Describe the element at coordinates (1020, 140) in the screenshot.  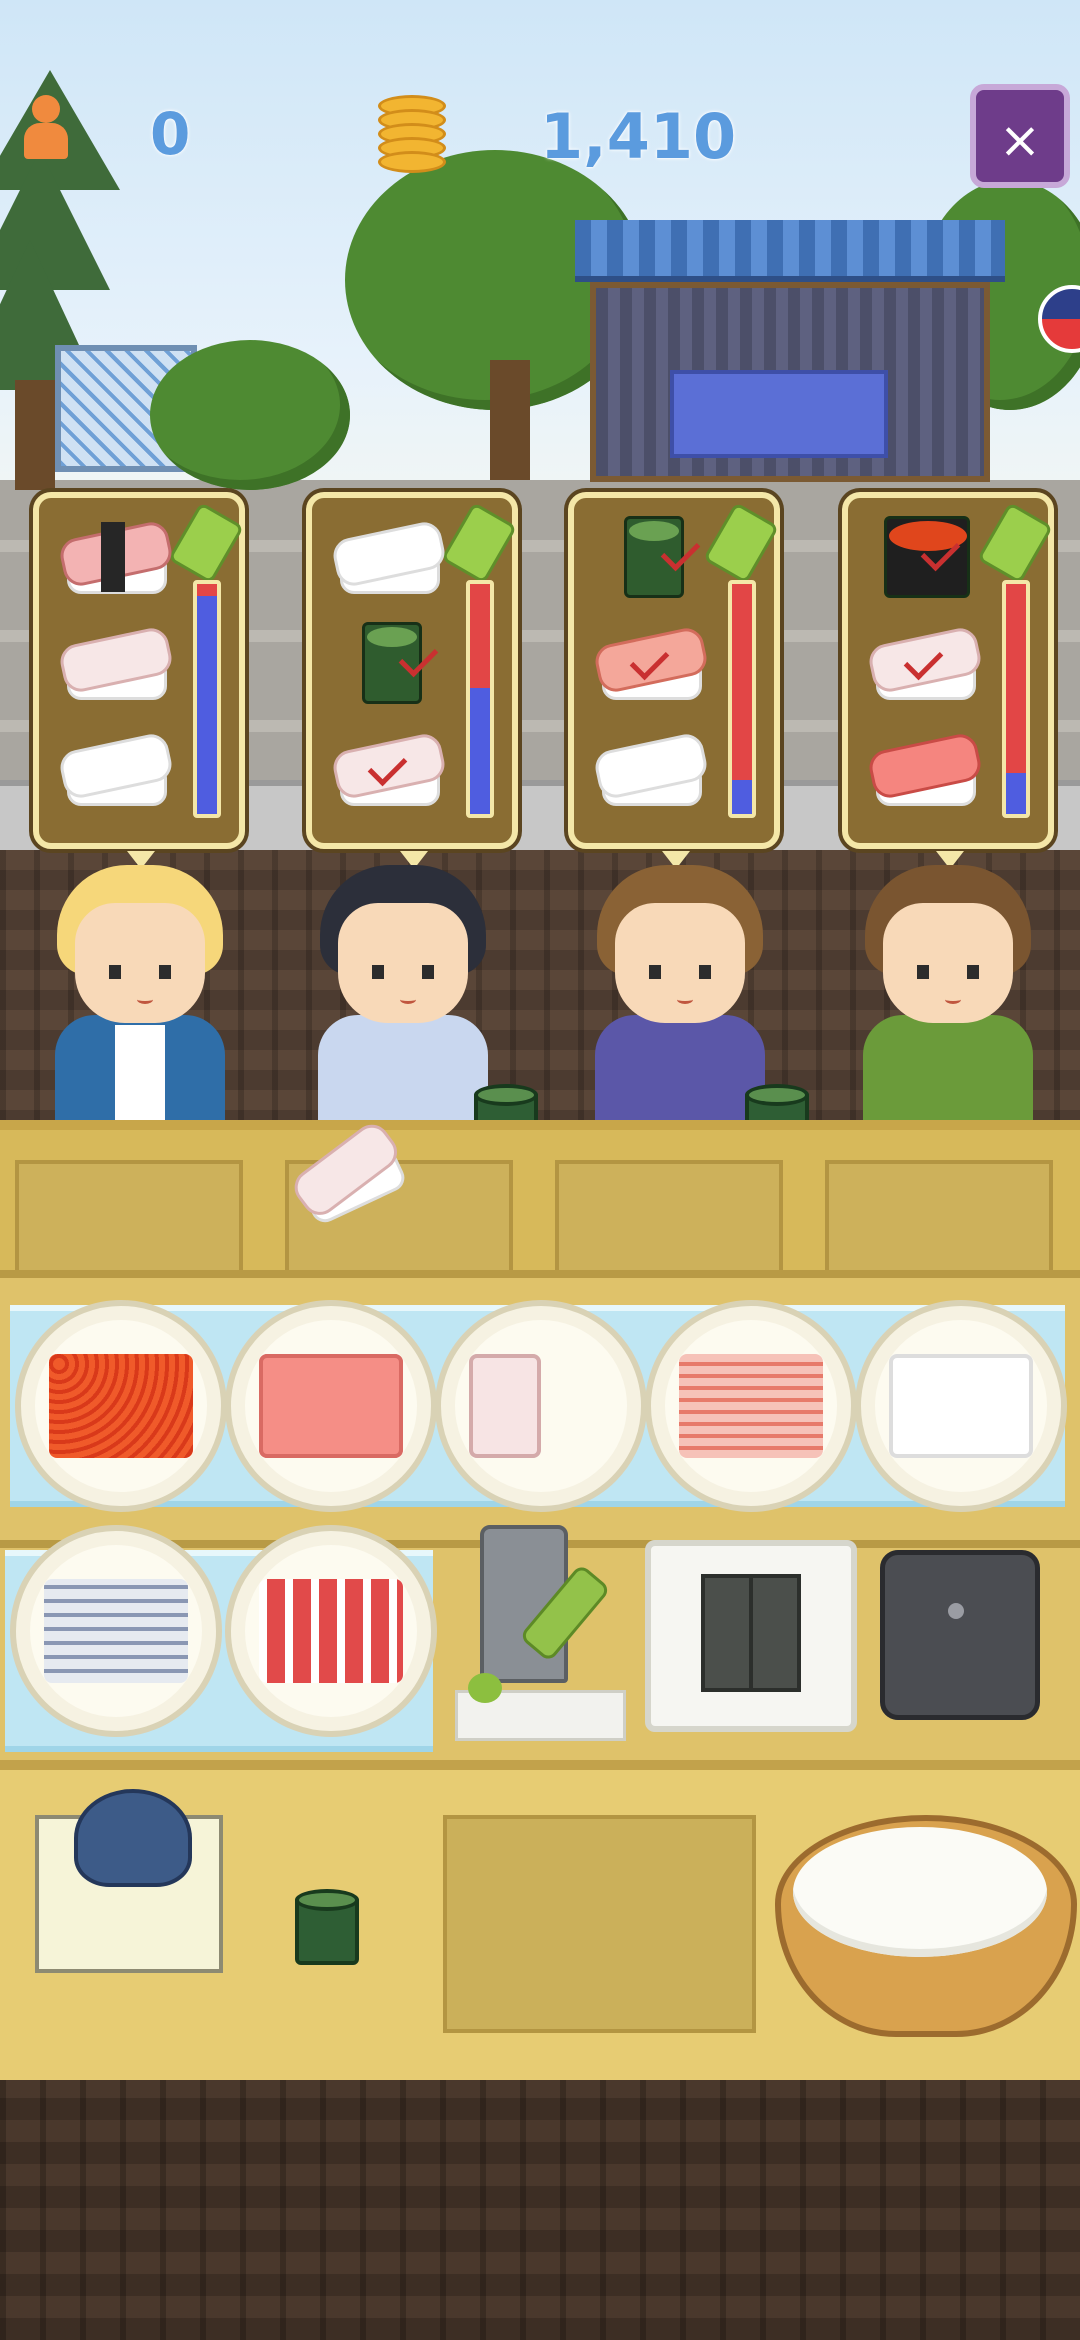
I see `close-icon: ×` at that location.